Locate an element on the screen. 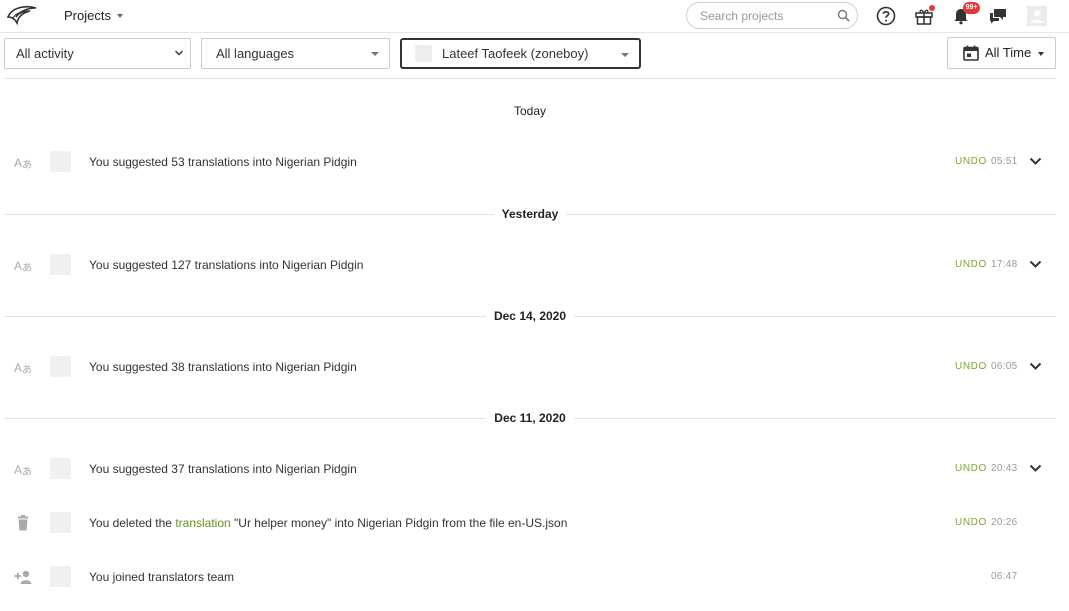  projects-label: Projects is located at coordinates (87, 15).